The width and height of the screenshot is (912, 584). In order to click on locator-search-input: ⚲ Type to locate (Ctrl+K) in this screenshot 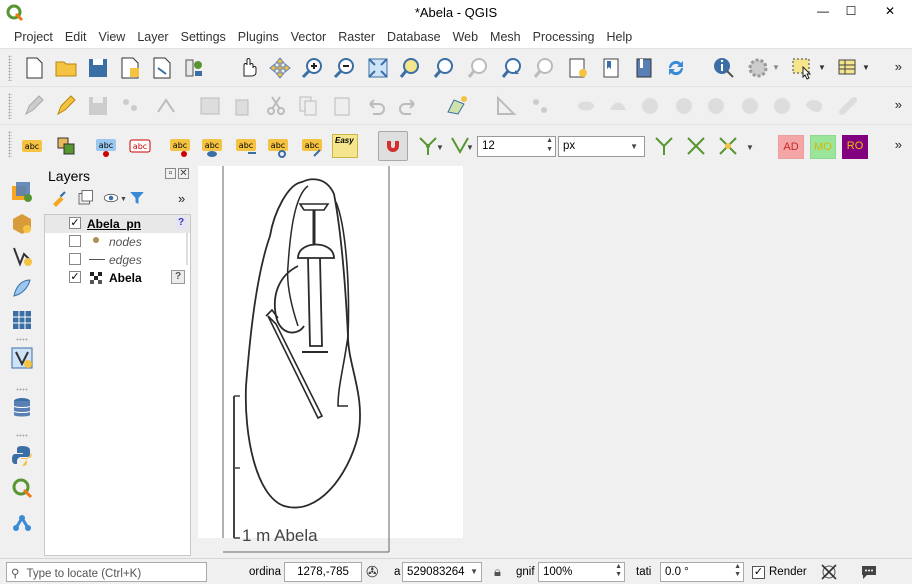, I will do `click(106, 572)`.